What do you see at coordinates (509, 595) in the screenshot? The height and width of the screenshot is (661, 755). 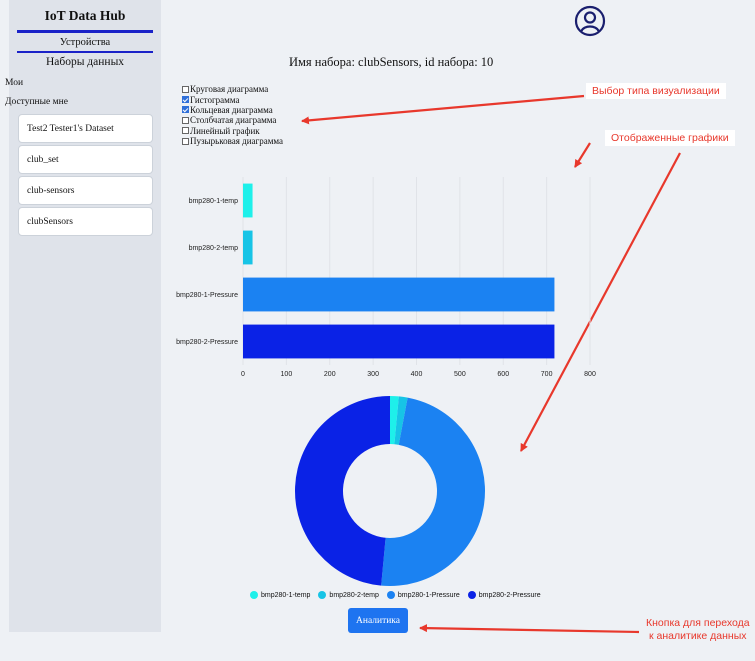 I see `legend-label: bmp280-2-Pressure` at bounding box center [509, 595].